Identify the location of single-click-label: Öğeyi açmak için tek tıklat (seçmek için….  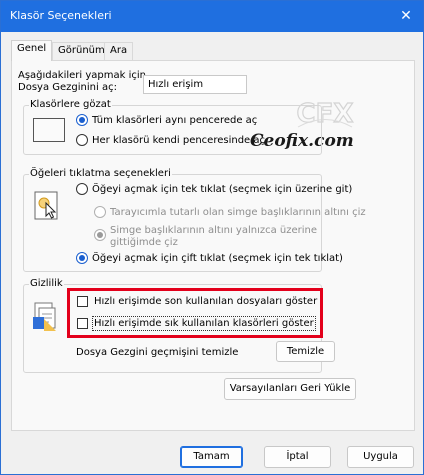
(222, 189).